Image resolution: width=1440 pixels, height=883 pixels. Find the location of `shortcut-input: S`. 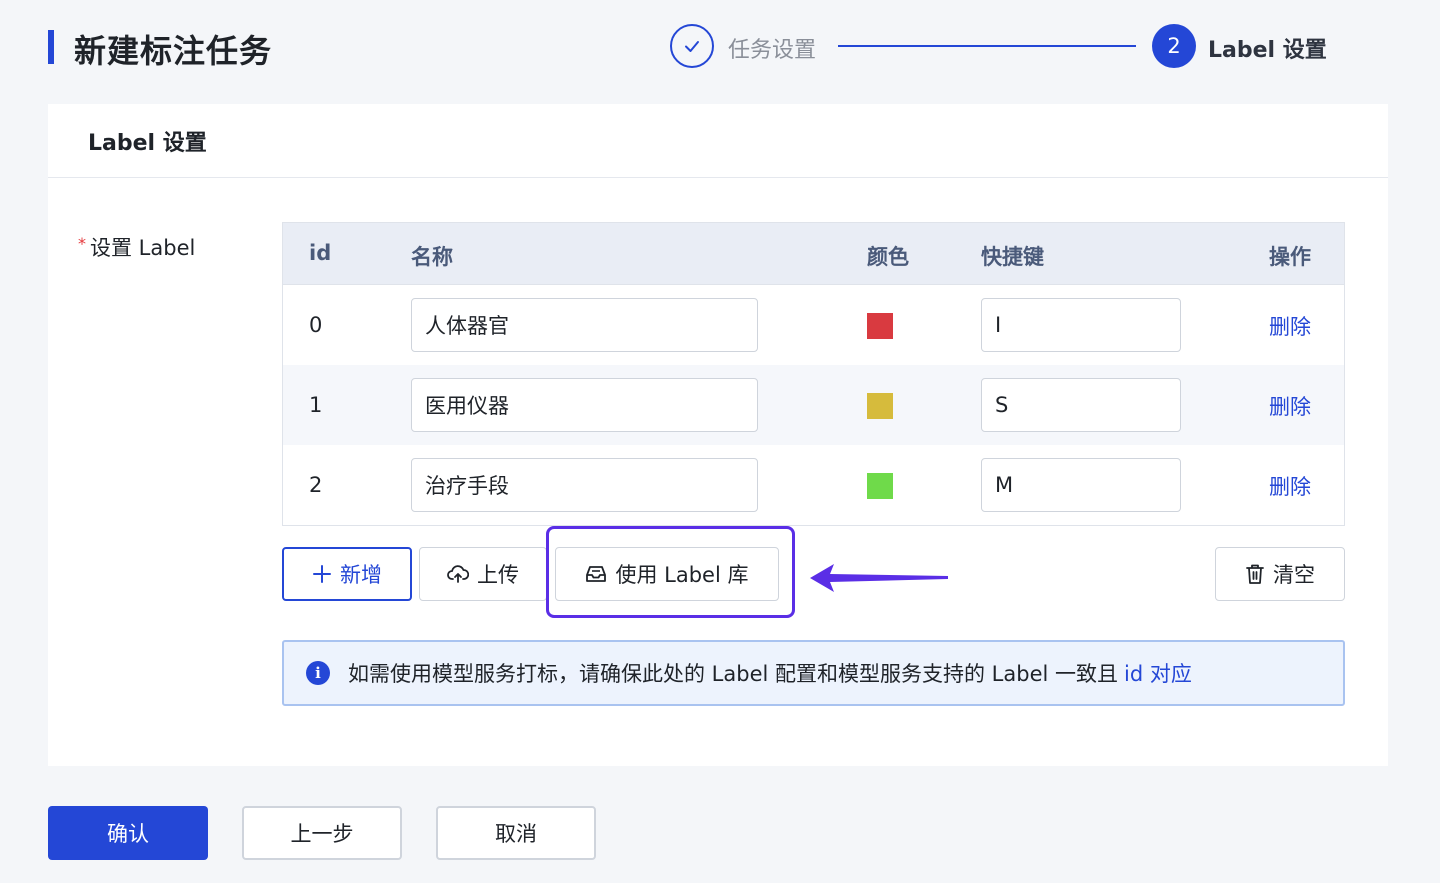

shortcut-input: S is located at coordinates (1081, 405).